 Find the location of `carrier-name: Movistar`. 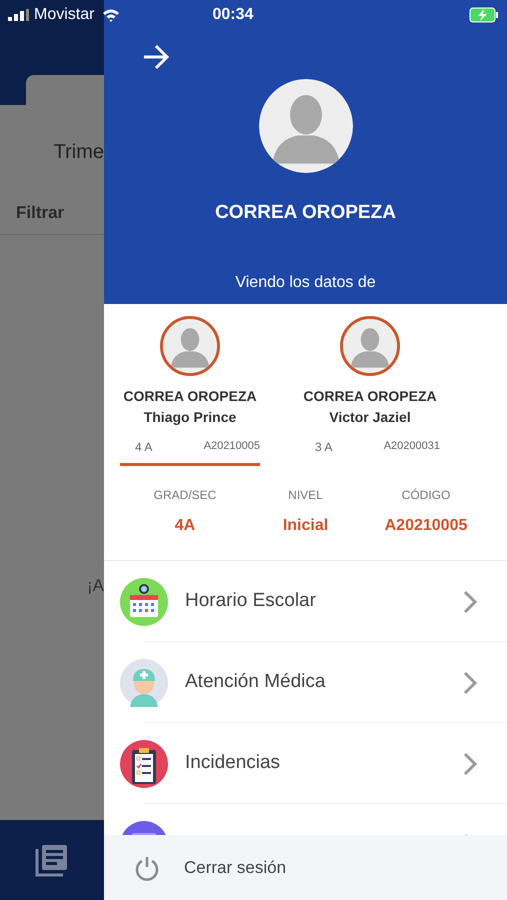

carrier-name: Movistar is located at coordinates (64, 15).